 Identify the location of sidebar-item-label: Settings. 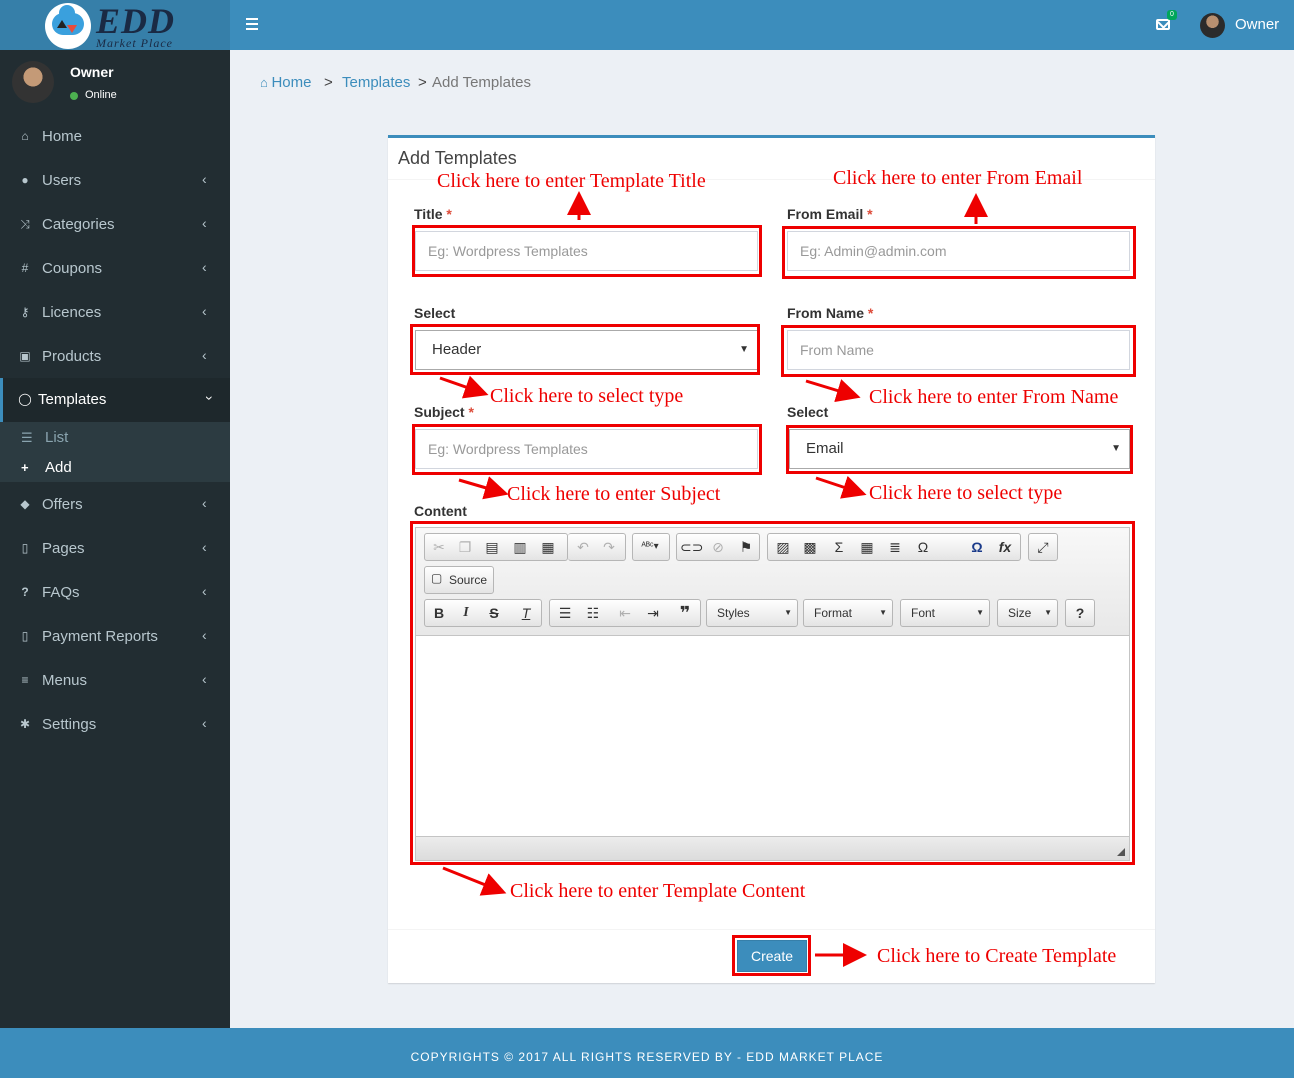
(69, 724).